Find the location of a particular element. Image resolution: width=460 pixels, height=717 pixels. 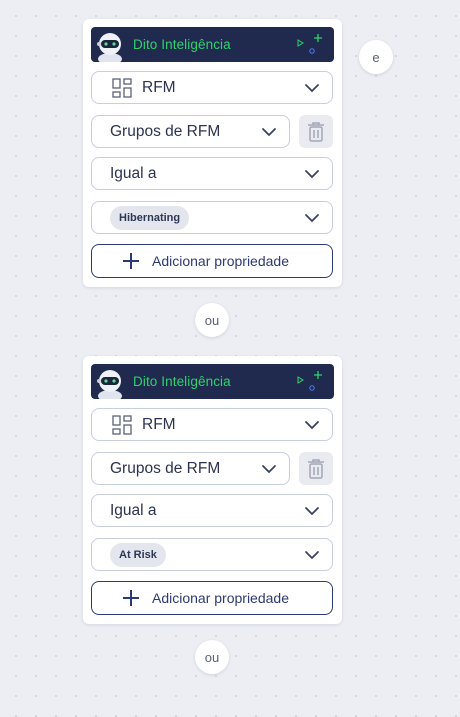

value-tag: At Risk is located at coordinates (138, 554).